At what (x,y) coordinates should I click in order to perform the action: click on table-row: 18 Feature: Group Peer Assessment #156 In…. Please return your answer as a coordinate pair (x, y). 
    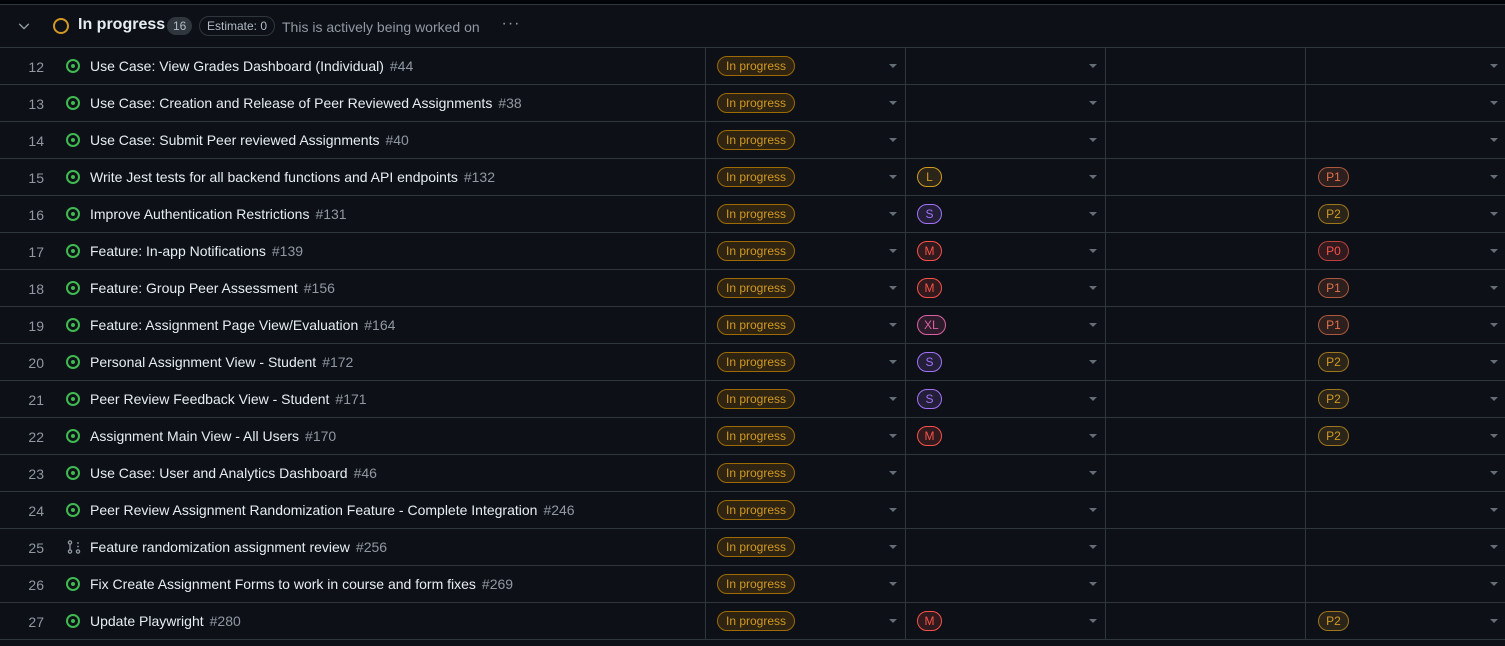
    Looking at the image, I should click on (752, 288).